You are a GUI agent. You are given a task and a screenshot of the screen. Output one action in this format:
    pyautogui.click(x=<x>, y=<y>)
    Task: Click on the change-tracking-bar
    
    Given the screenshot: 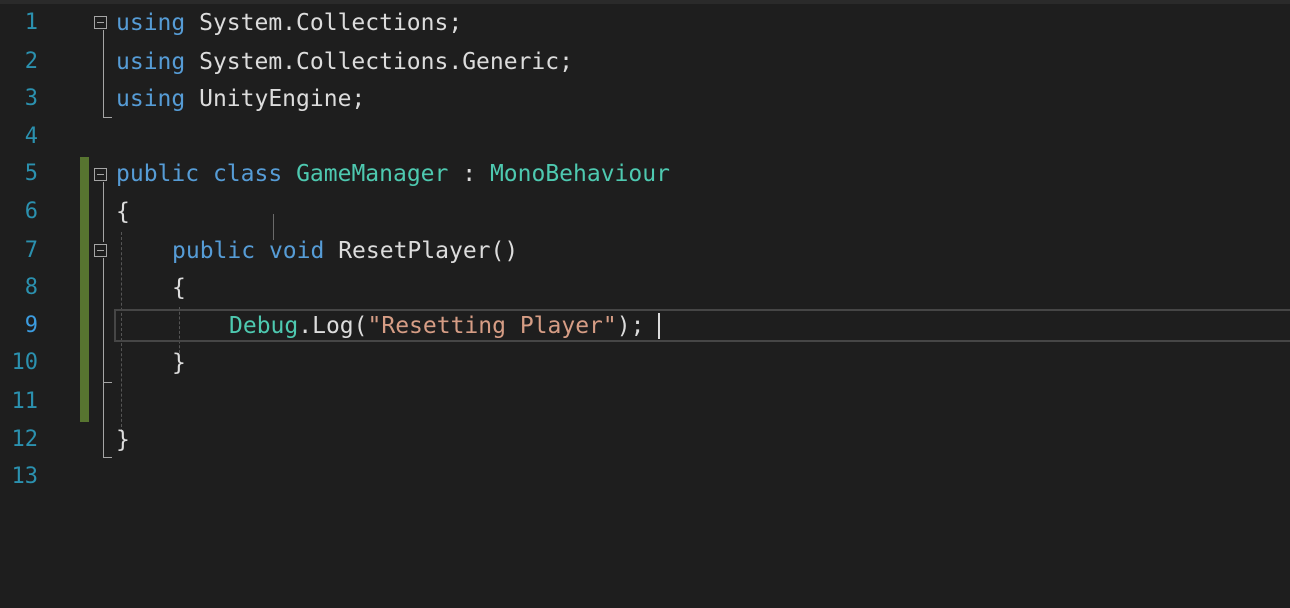 What is the action you would take?
    pyautogui.click(x=84, y=289)
    